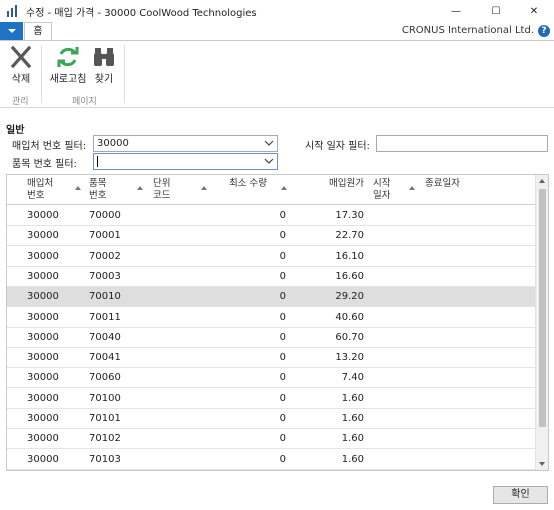 This screenshot has width=554, height=510. I want to click on col-header-end-date: 종료일자, so click(442, 184).